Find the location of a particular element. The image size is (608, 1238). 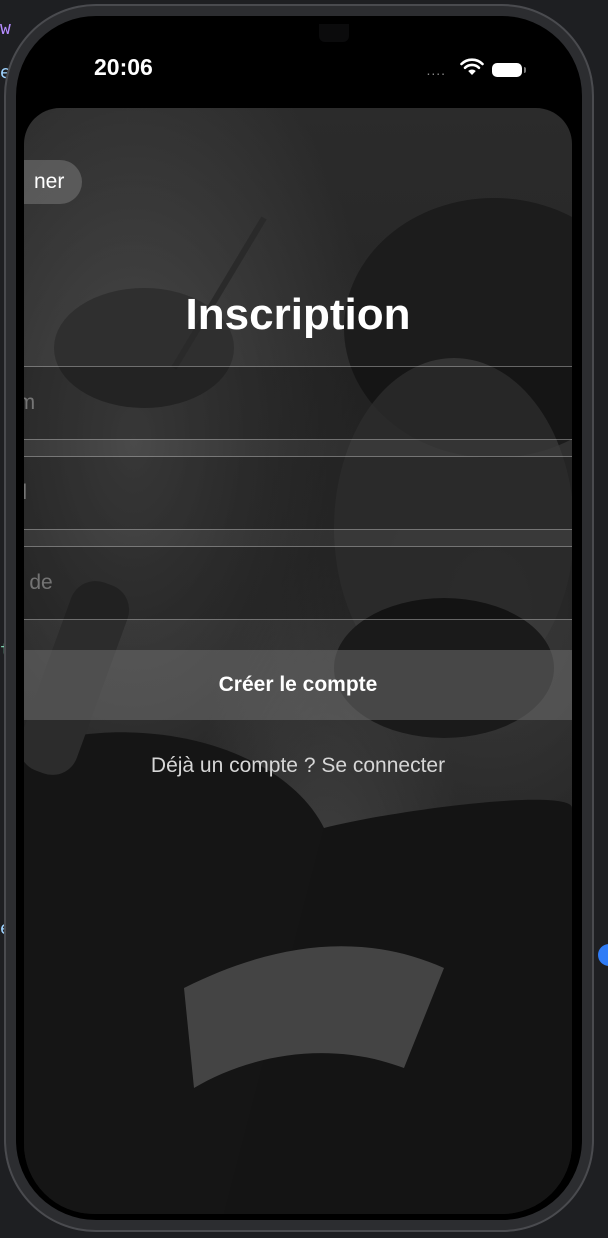

battery-icon is located at coordinates (509, 69).